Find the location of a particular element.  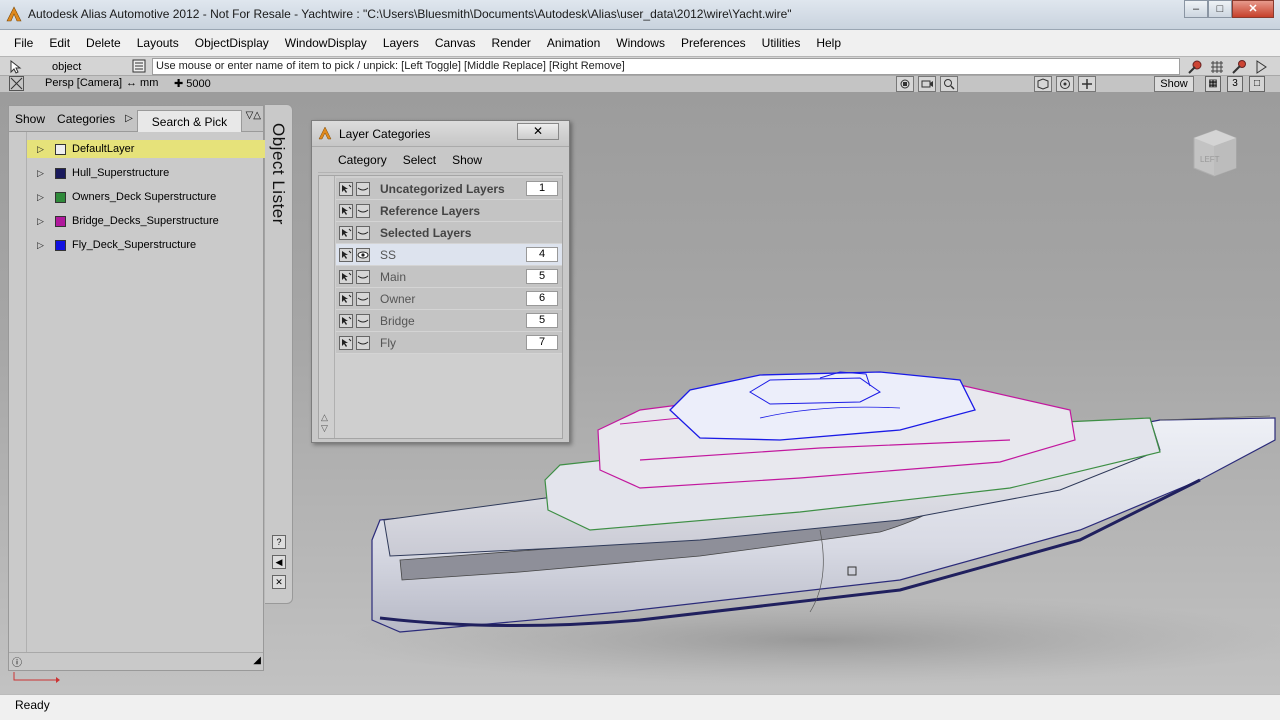

camera-label: Persp [Camera] is located at coordinates (83, 83).